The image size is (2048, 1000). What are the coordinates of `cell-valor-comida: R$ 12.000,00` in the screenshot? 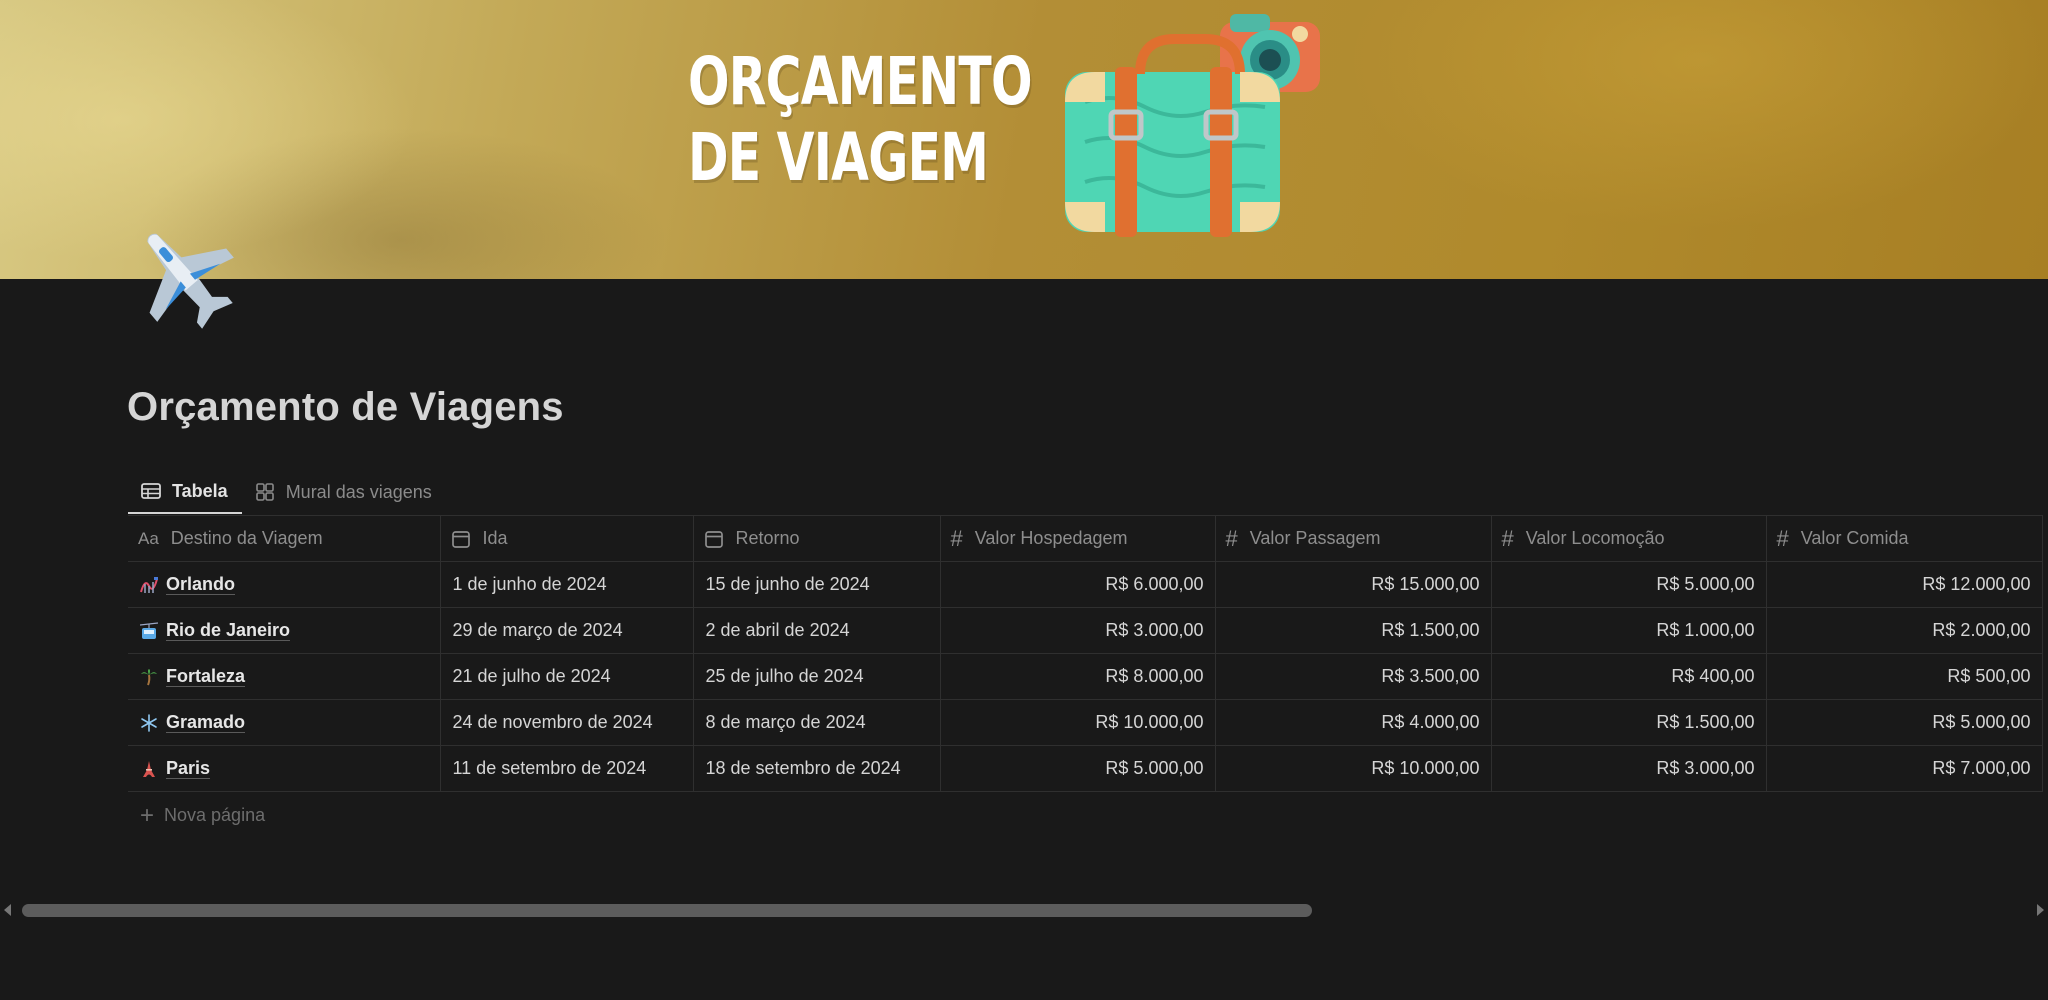 It's located at (1904, 584).